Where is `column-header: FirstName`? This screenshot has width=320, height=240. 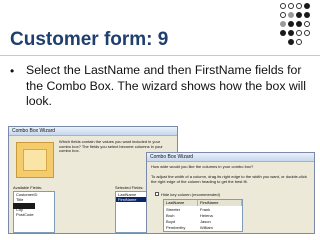
column-header: FirstName is located at coordinates (220, 203).